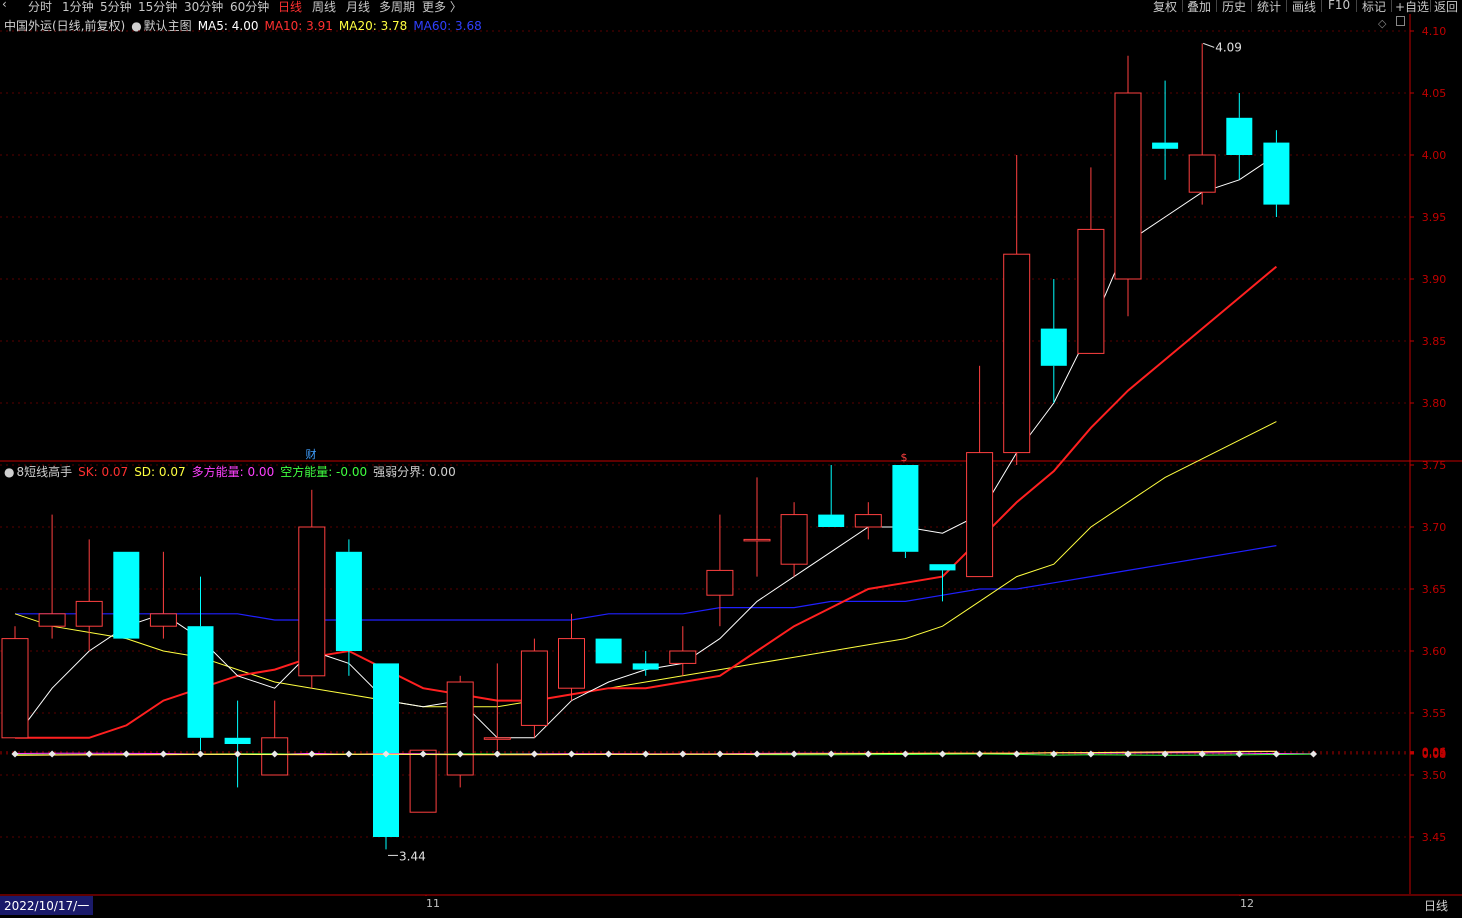 The width and height of the screenshot is (1462, 918). Describe the element at coordinates (1434, 754) in the screenshot. I see `y-tick-label: 0.00` at that location.